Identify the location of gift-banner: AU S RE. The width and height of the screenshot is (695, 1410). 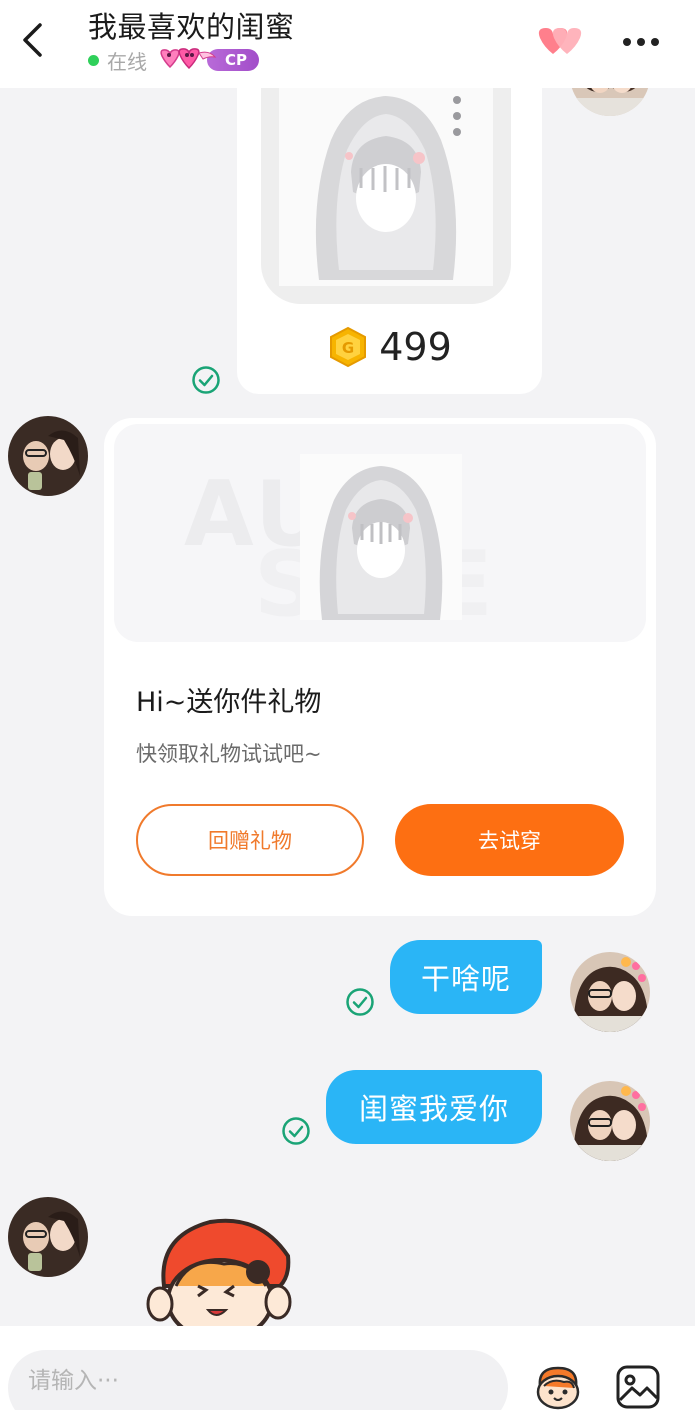
(380, 533).